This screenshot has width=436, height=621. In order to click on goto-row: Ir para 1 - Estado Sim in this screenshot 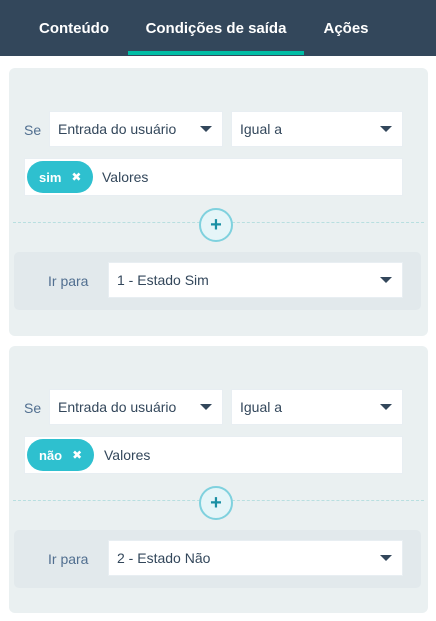, I will do `click(217, 281)`.